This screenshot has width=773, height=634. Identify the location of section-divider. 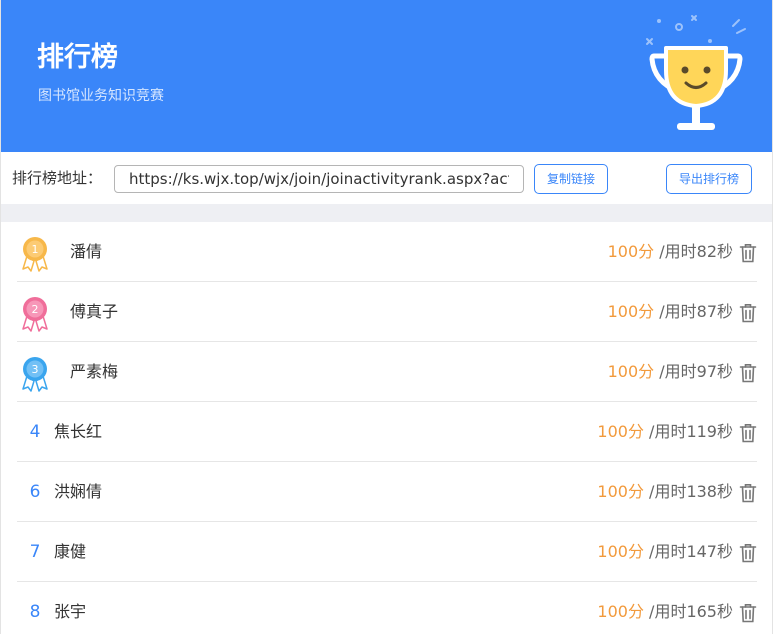
(386, 213).